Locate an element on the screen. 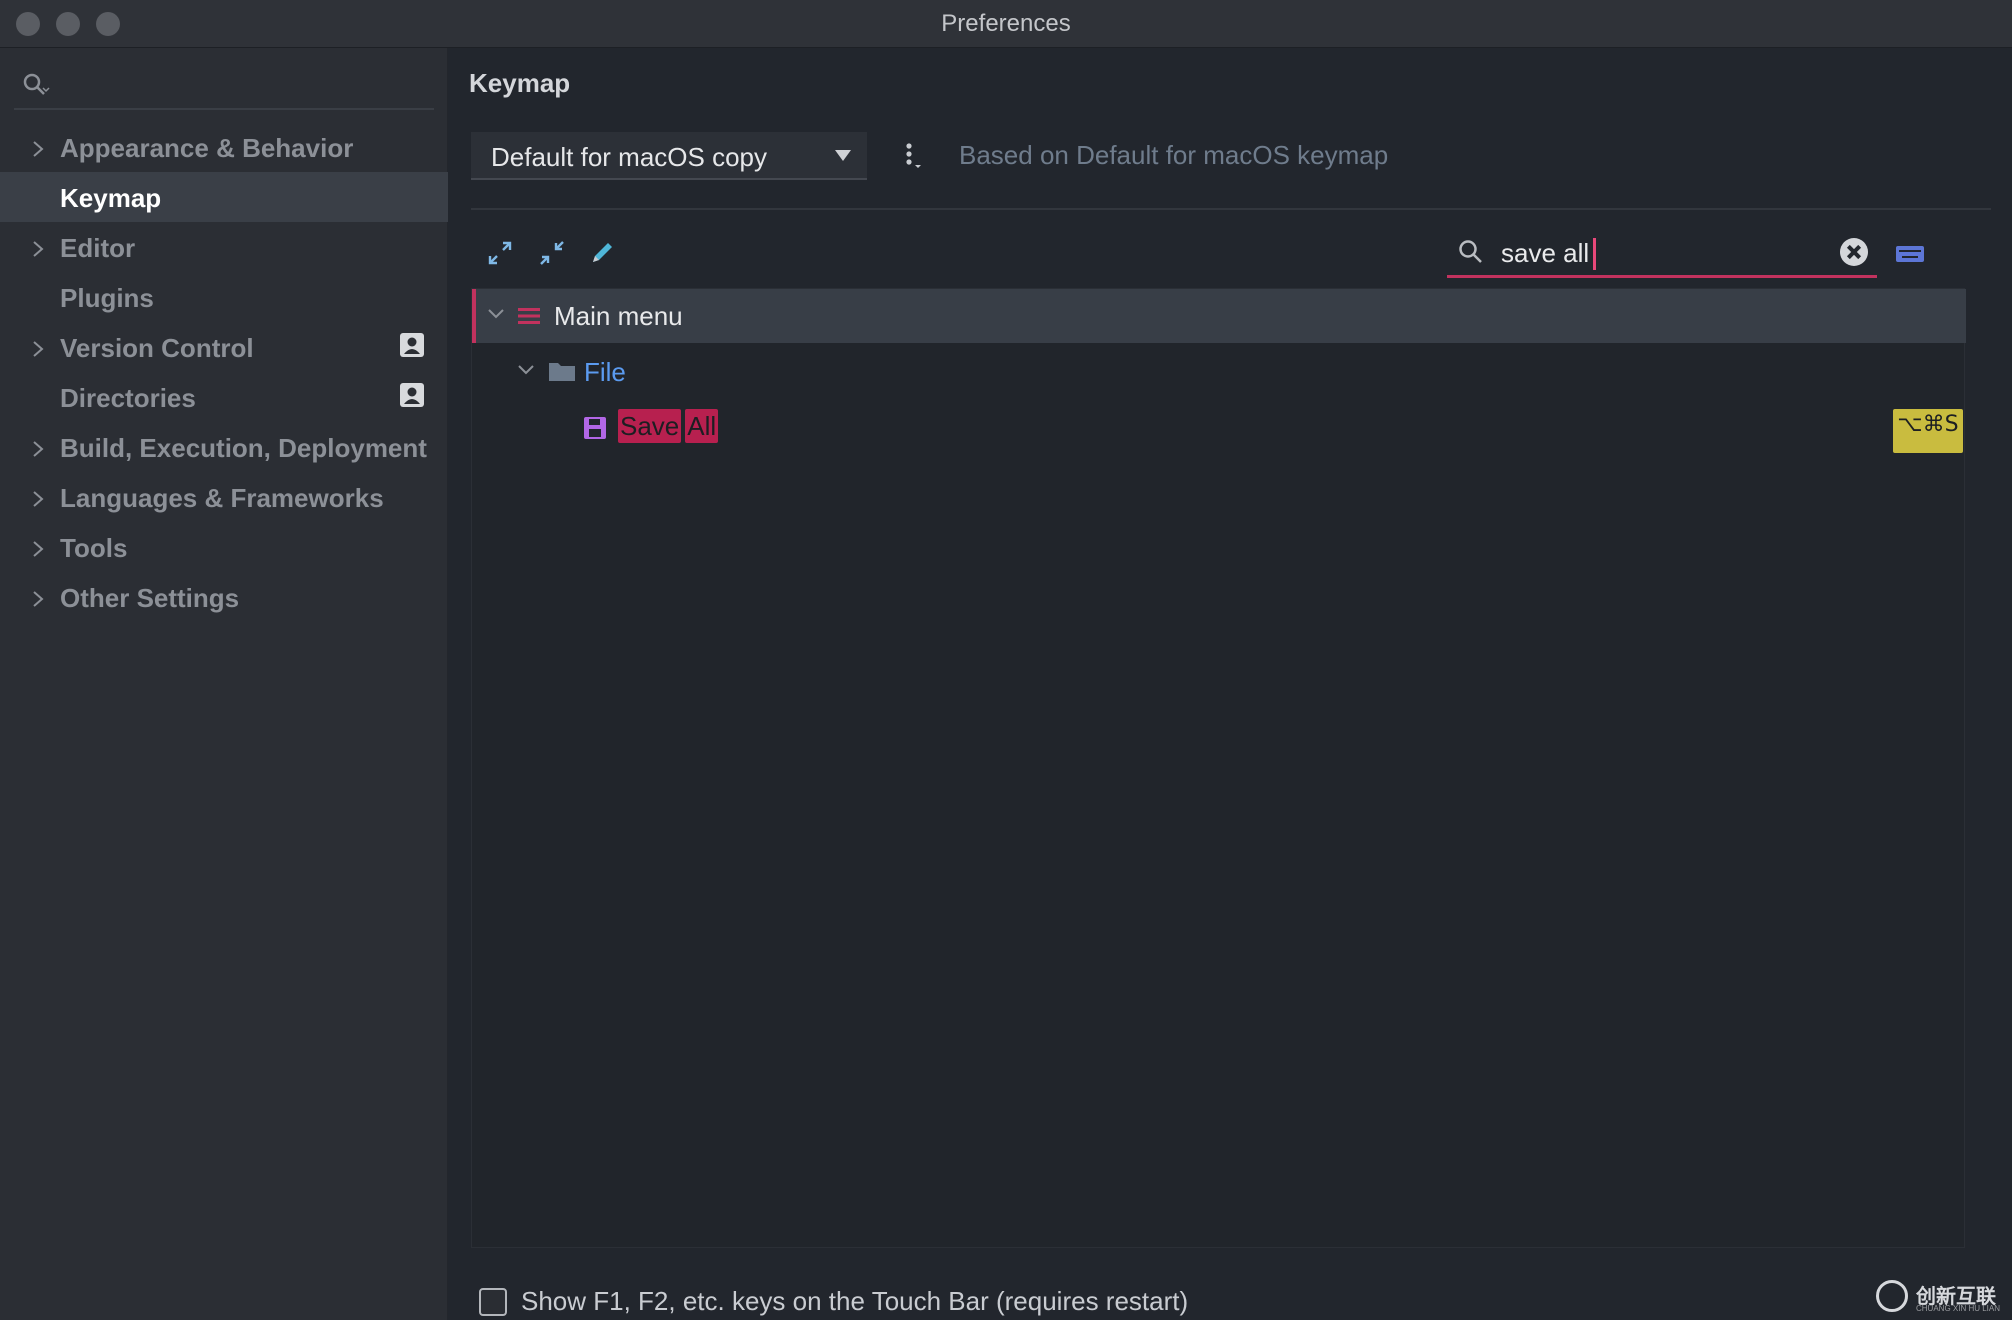  expand-all-button is located at coordinates (500, 253).